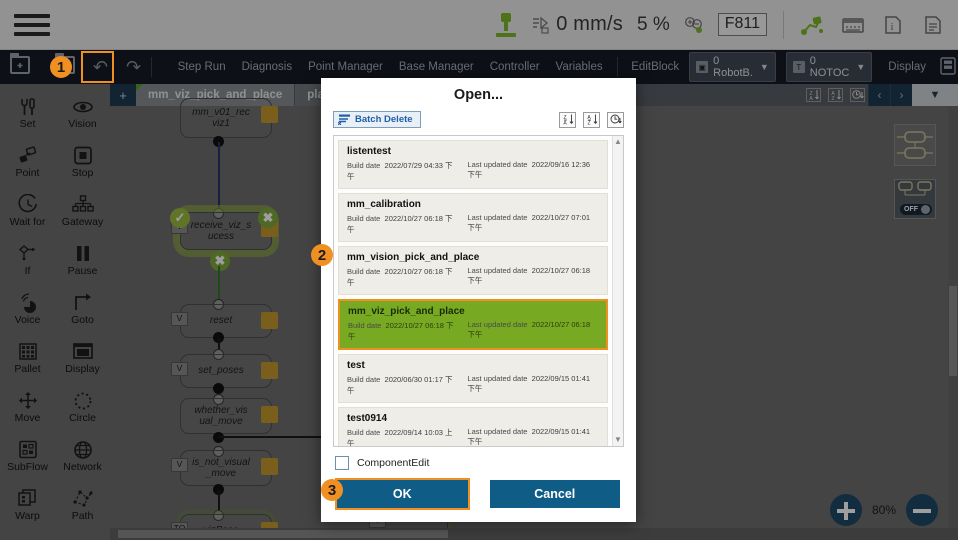  What do you see at coordinates (384, 204) in the screenshot?
I see `file-name: mm_calibration` at bounding box center [384, 204].